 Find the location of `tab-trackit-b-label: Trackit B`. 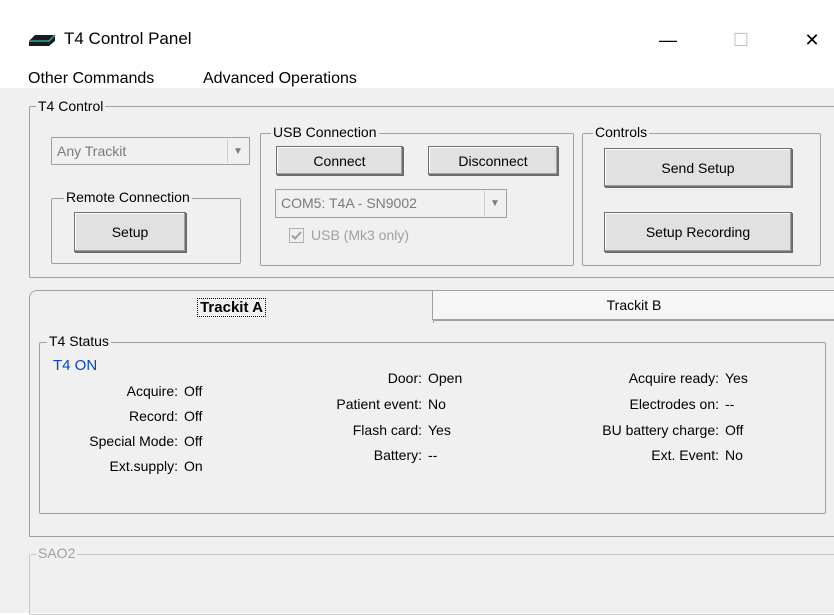

tab-trackit-b-label: Trackit B is located at coordinates (634, 305).